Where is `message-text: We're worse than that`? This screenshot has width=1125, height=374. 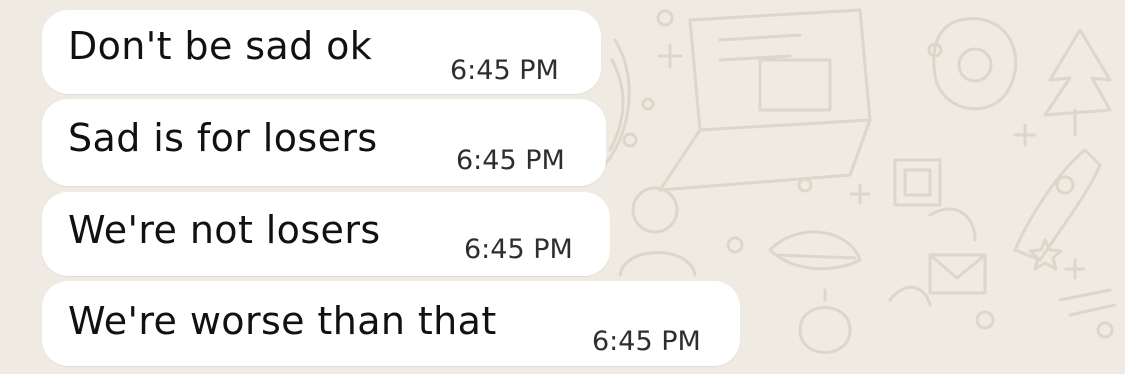
message-text: We're worse than that is located at coordinates (282, 321).